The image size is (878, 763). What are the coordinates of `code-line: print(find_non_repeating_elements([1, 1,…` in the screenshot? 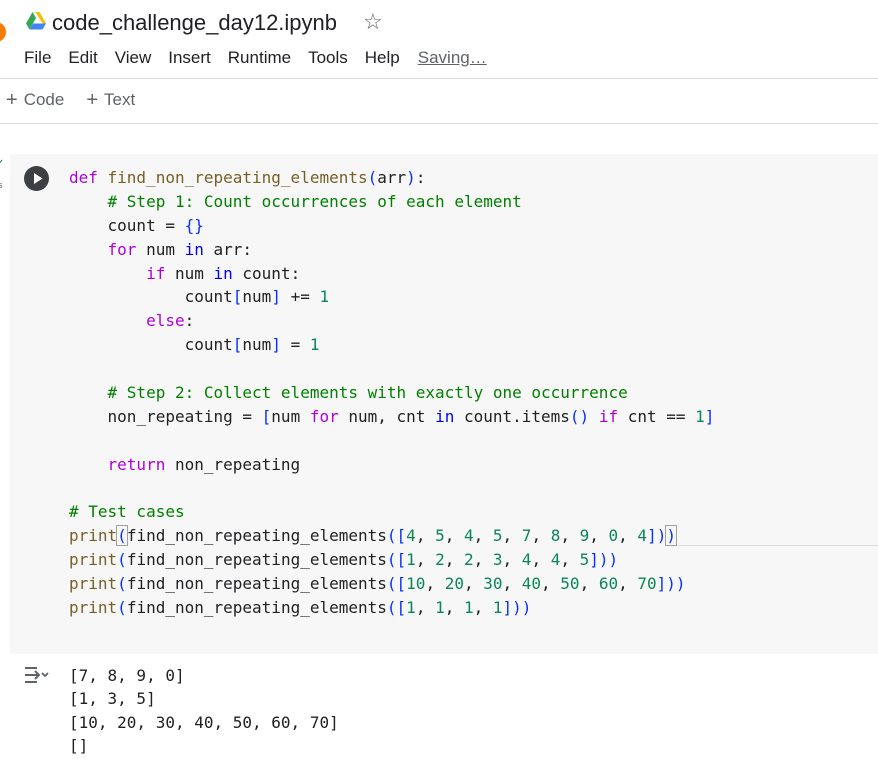 It's located at (391, 608).